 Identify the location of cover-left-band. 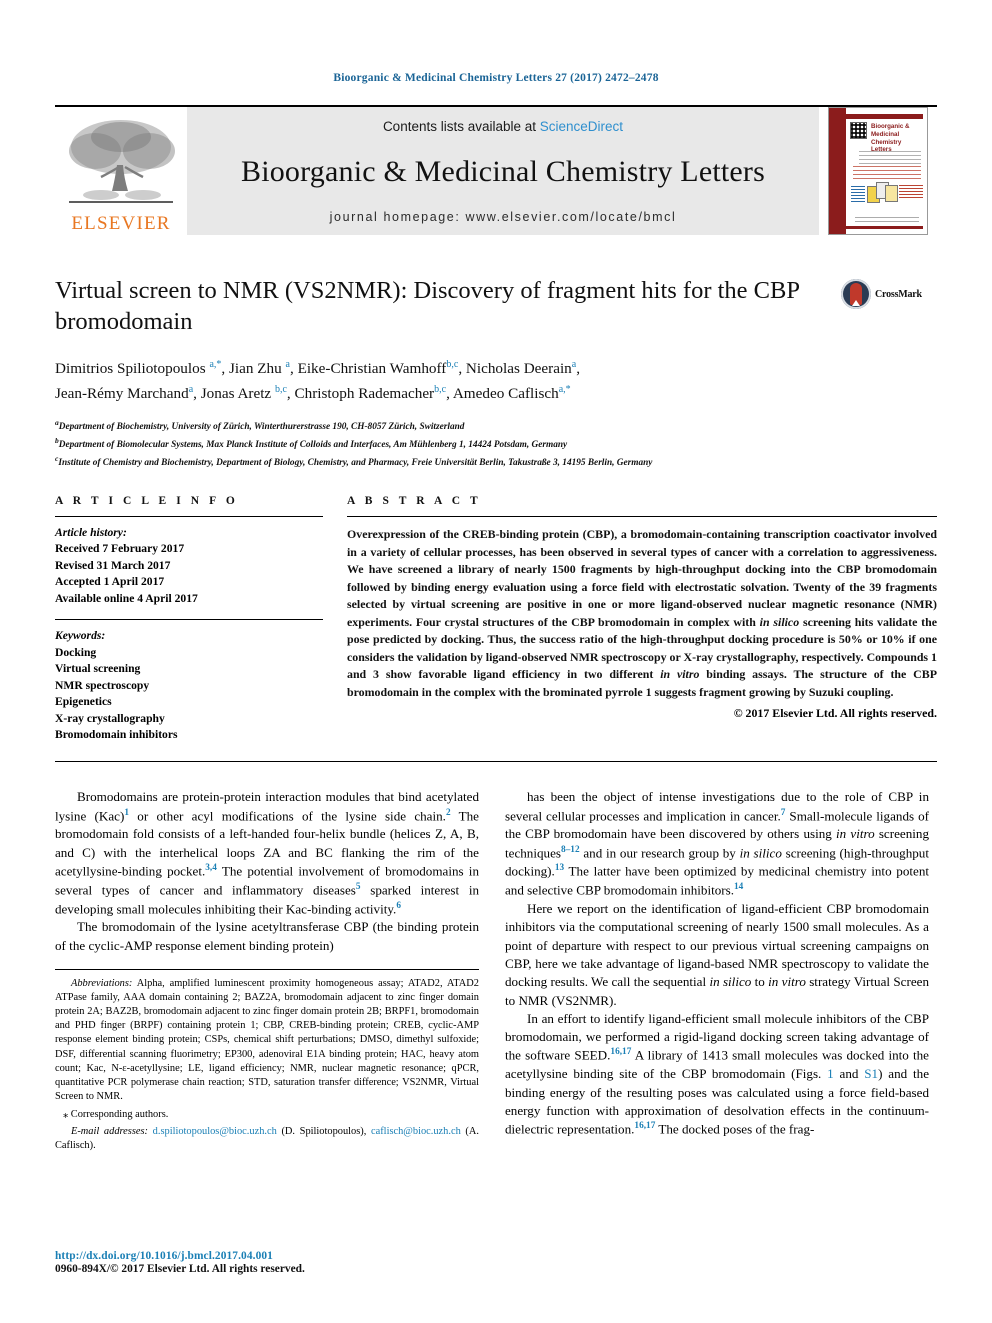
(837, 171).